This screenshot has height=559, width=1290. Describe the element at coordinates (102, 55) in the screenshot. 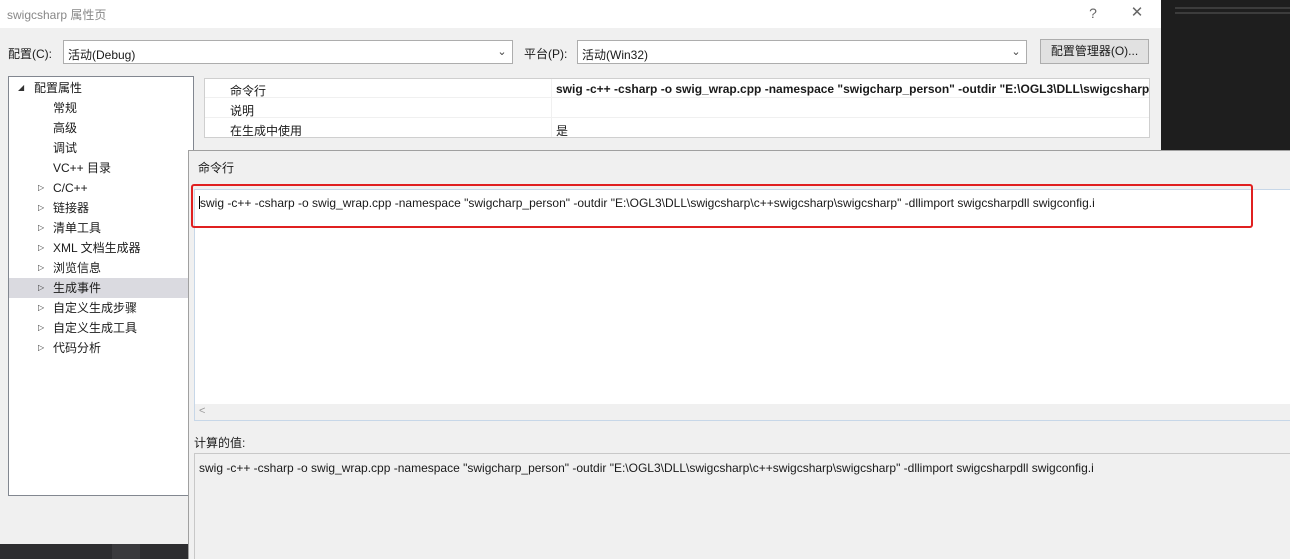

I see `config-value: 活动(Debug)` at that location.